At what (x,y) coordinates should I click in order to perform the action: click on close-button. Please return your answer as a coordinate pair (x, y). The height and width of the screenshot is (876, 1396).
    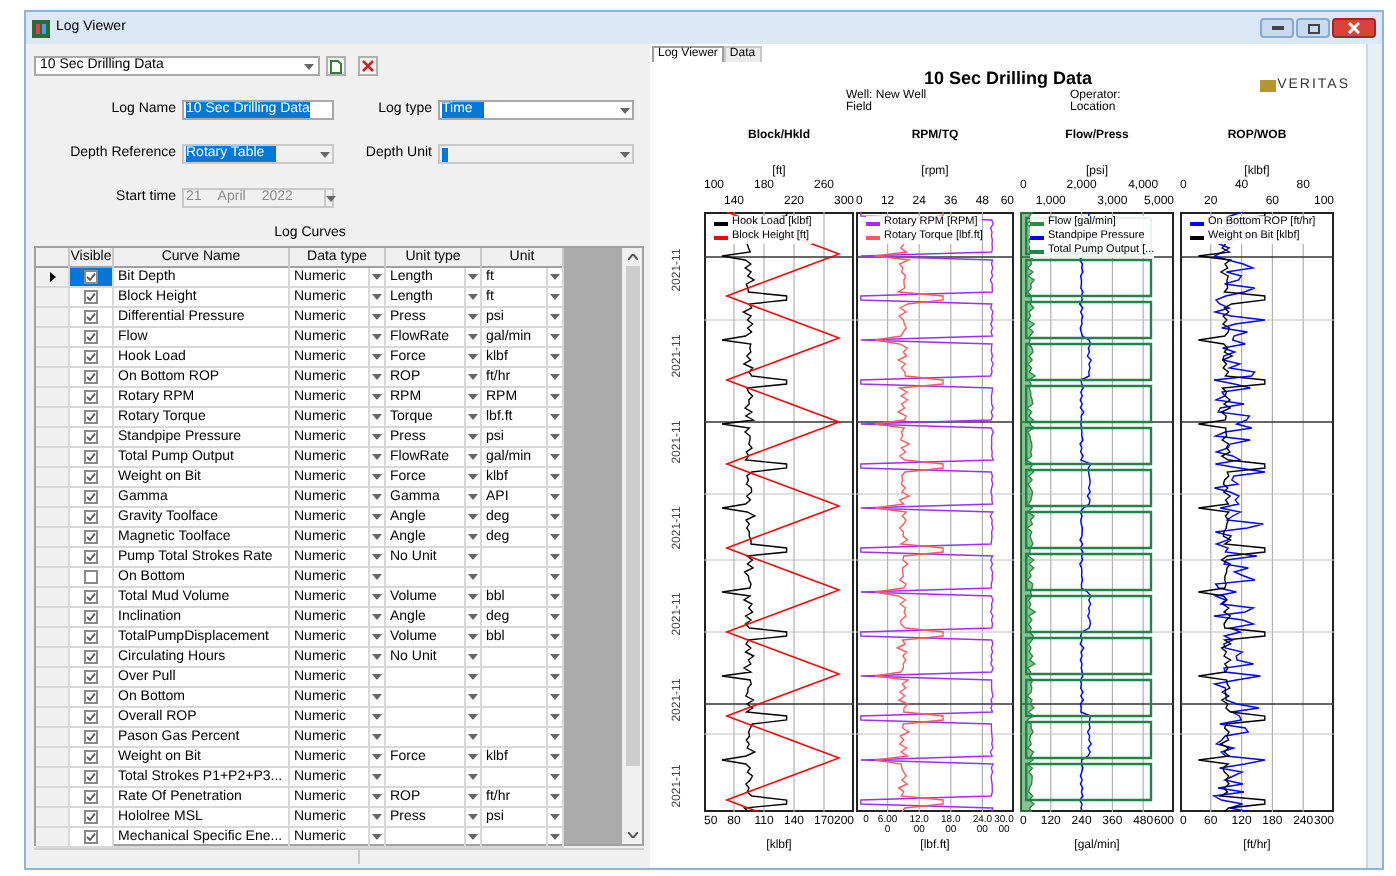
    Looking at the image, I should click on (1354, 28).